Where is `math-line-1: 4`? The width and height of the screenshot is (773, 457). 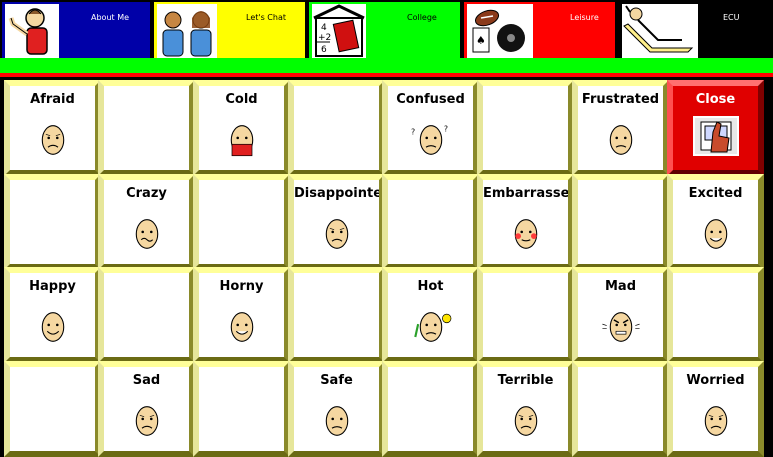 math-line-1: 4 is located at coordinates (324, 28).